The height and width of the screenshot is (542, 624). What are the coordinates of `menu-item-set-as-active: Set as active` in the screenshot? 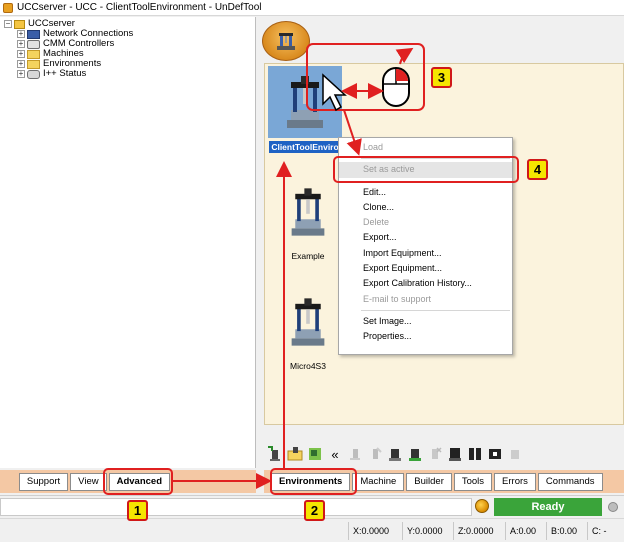 It's located at (425, 170).